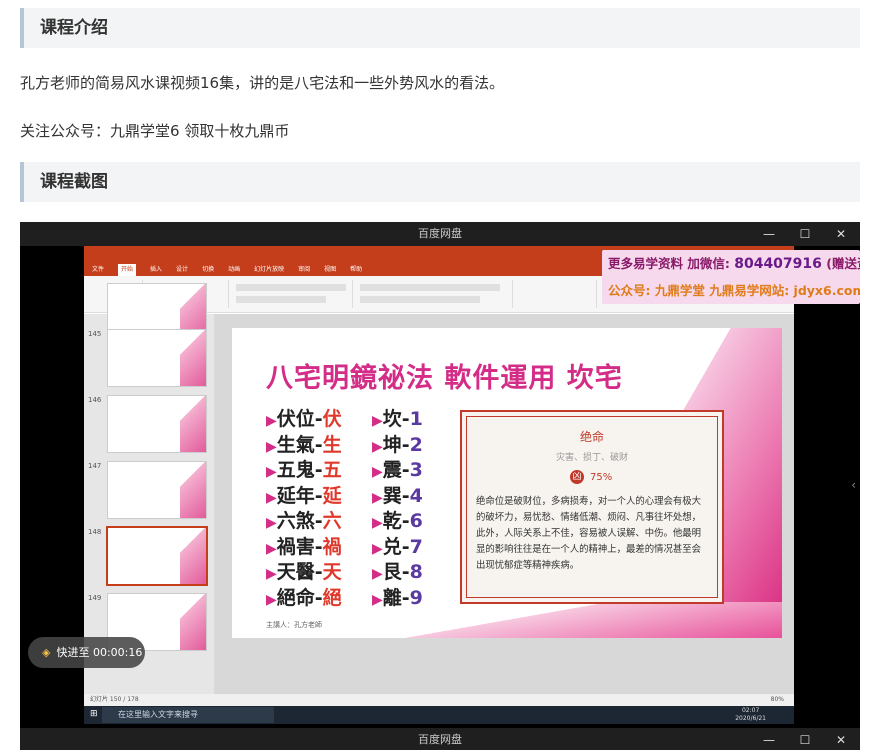  I want to click on player-title-bottom: 百度网盘, so click(440, 739).